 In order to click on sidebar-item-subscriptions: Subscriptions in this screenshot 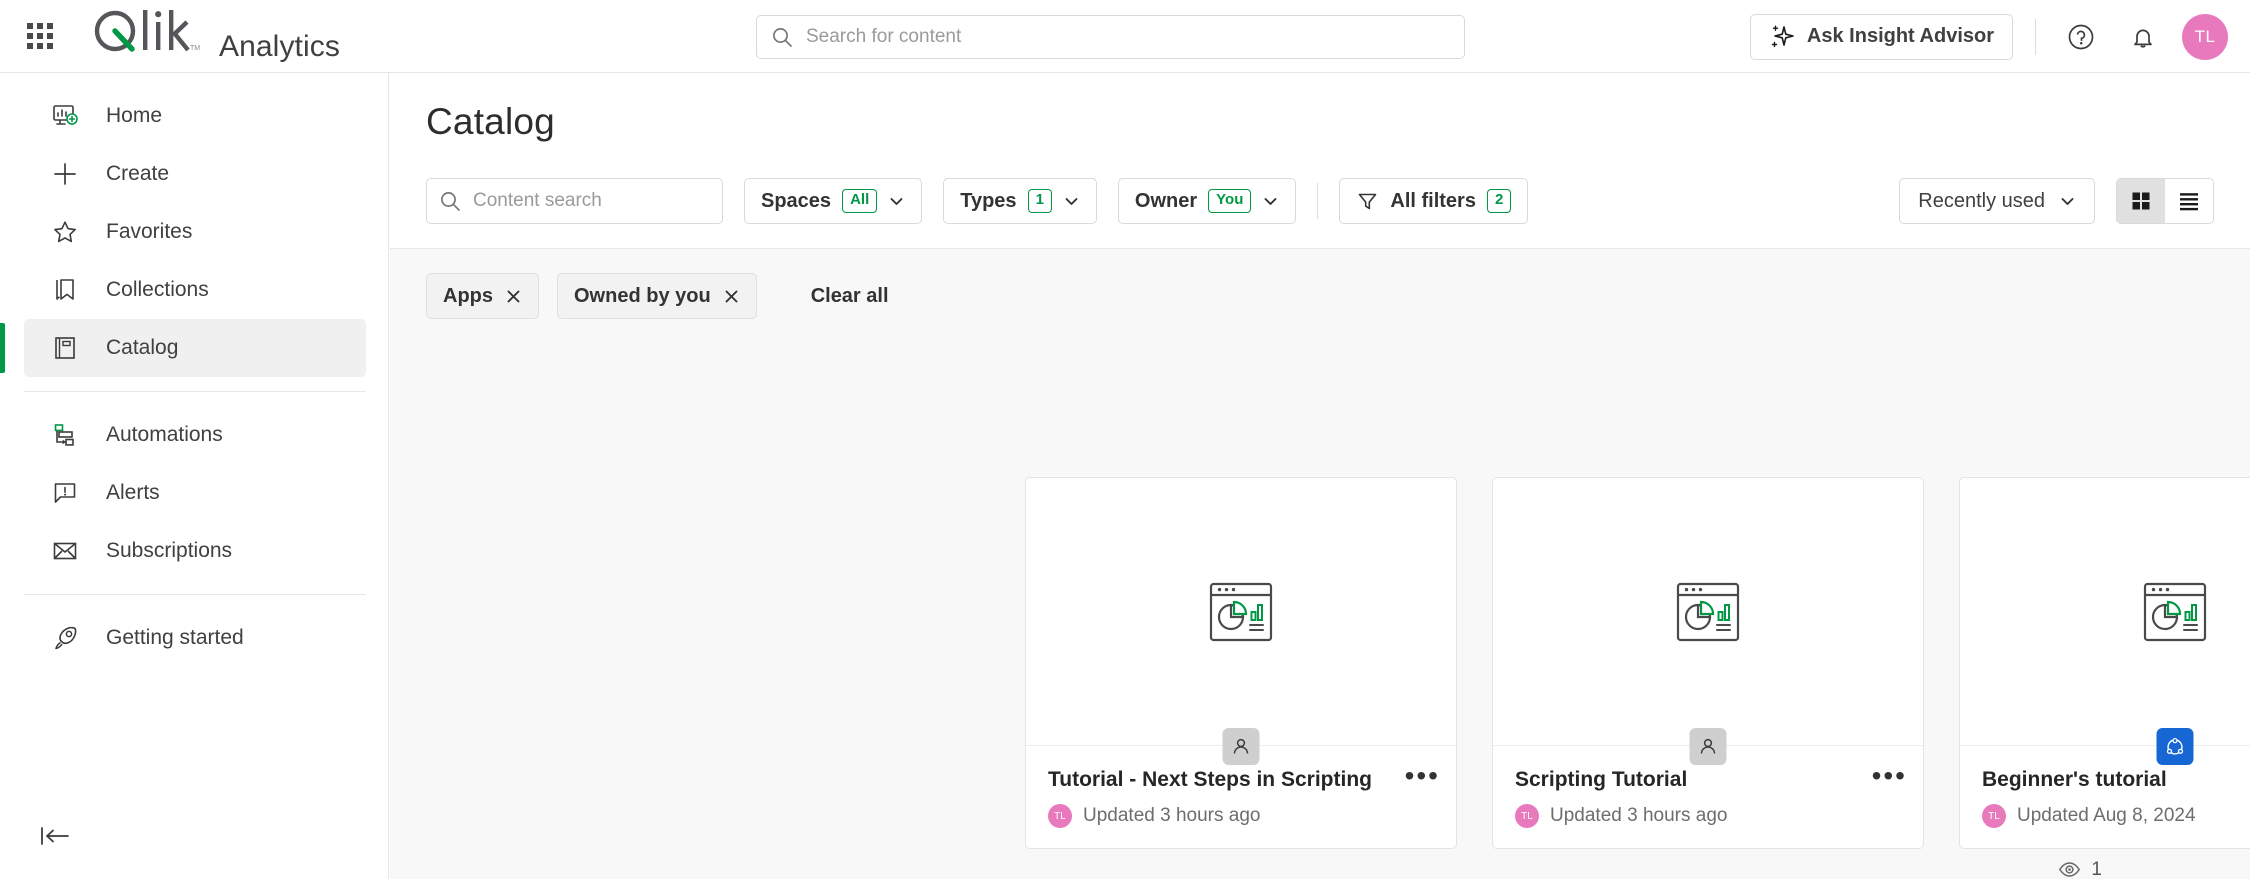, I will do `click(195, 551)`.